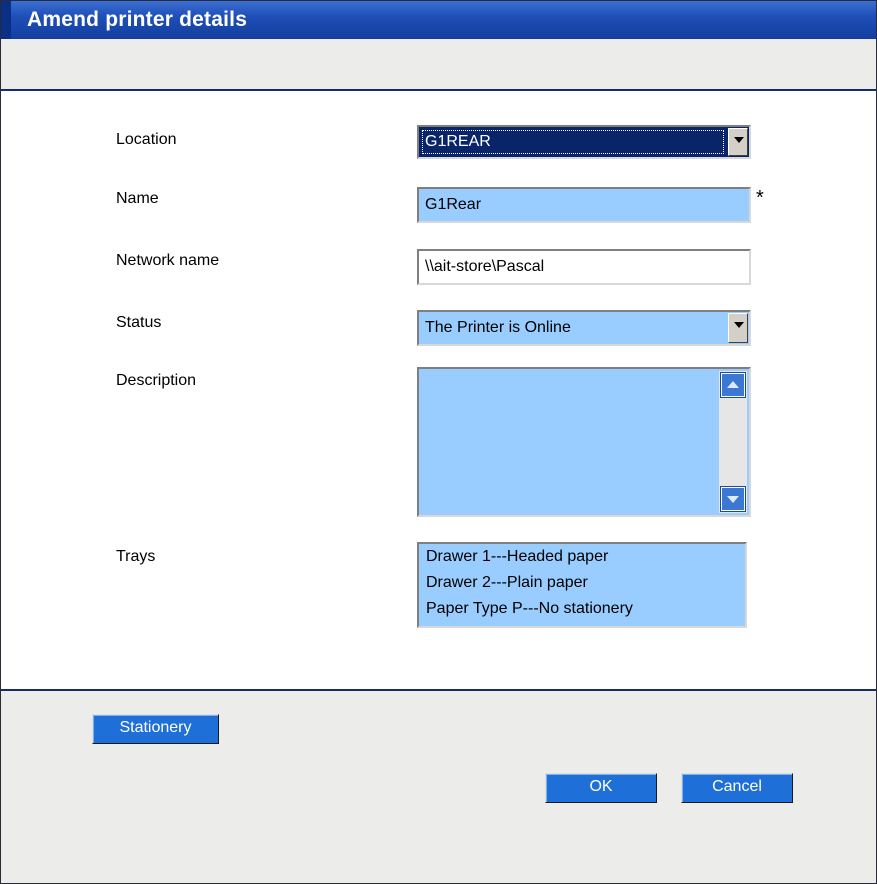  Describe the element at coordinates (458, 141) in the screenshot. I see `location-value: G1REAR` at that location.